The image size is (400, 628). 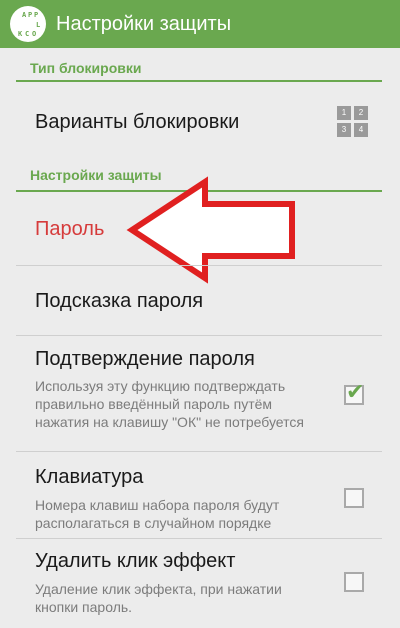 What do you see at coordinates (119, 301) in the screenshot?
I see `pref-title: Подсказка пароля` at bounding box center [119, 301].